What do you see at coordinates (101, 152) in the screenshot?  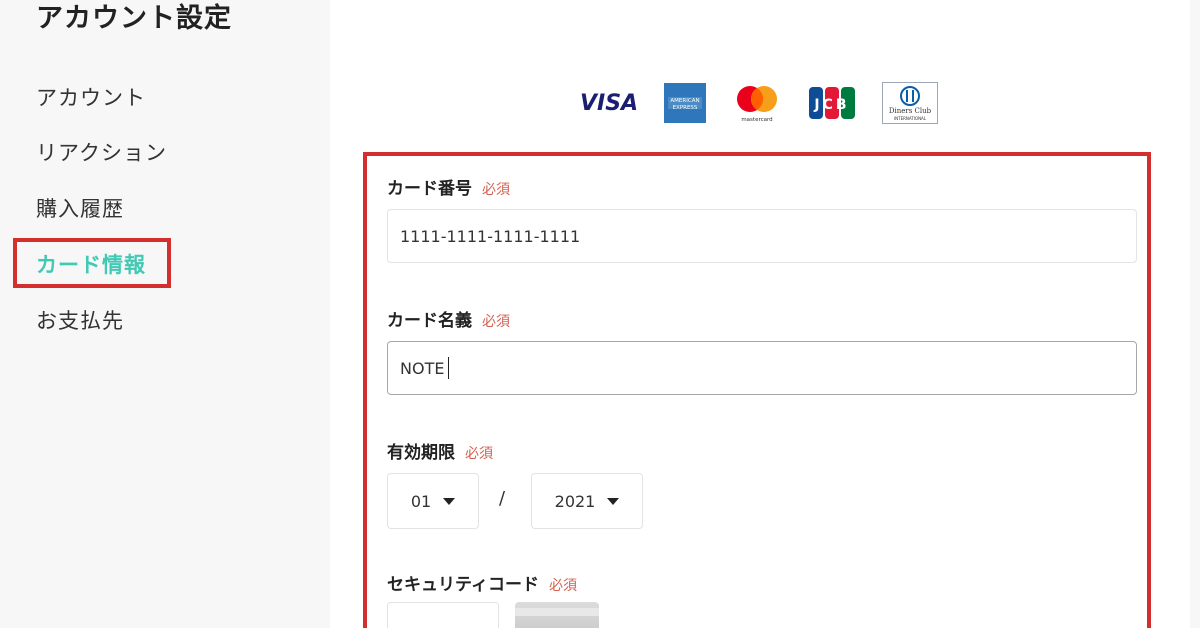 I see `nav-item-reactions: リアクション` at bounding box center [101, 152].